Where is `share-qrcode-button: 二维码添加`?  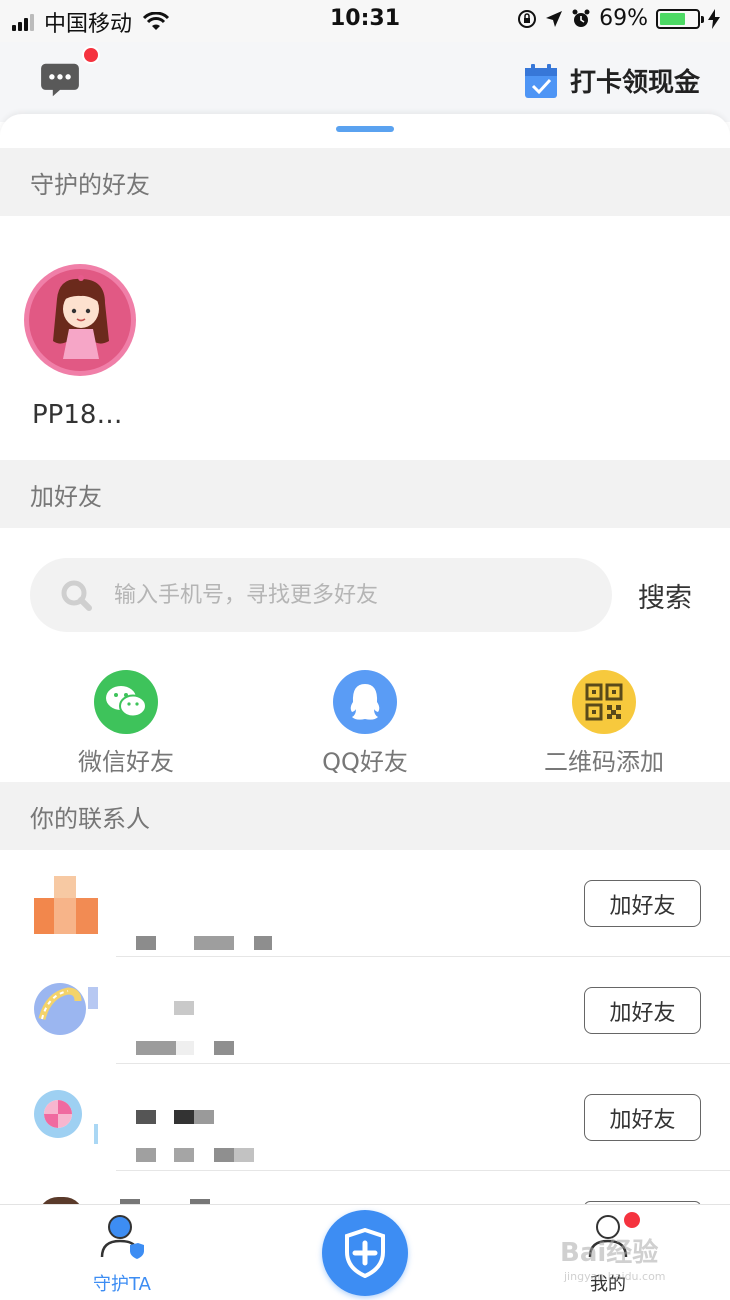
share-qrcode-button: 二维码添加 is located at coordinates (604, 723).